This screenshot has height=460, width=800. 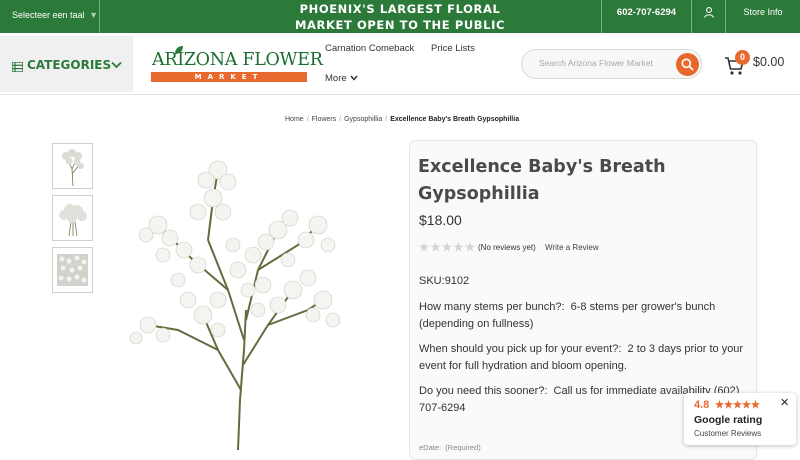 What do you see at coordinates (769, 62) in the screenshot?
I see `cart-total: $0.00` at bounding box center [769, 62].